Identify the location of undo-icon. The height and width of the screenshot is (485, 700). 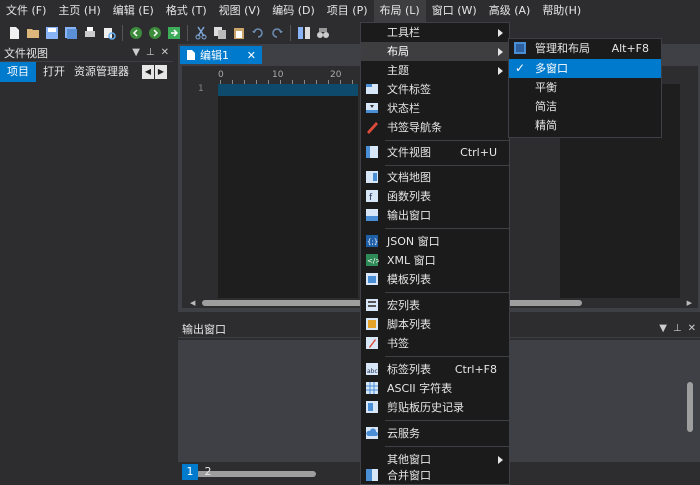
(258, 33).